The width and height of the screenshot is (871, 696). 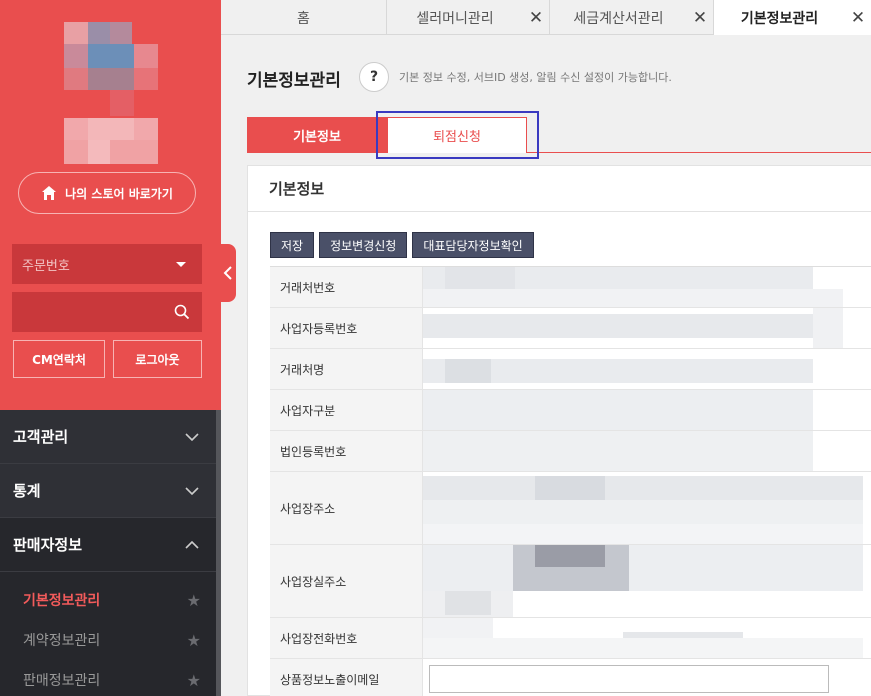 What do you see at coordinates (346, 581) in the screenshot?
I see `field-label: 사업장실주소` at bounding box center [346, 581].